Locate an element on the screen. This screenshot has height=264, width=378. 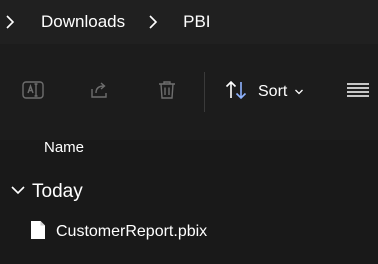
breadcrumb-item-pbi: PBI is located at coordinates (196, 22).